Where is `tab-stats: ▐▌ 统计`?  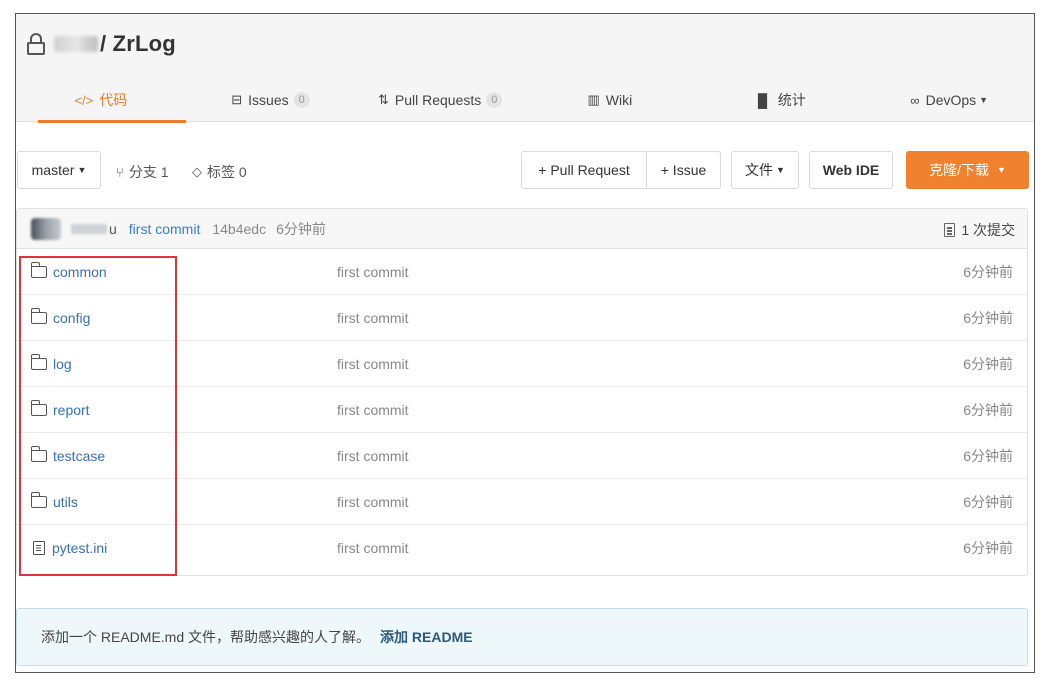
tab-stats: ▐▌ 统计 is located at coordinates (780, 100).